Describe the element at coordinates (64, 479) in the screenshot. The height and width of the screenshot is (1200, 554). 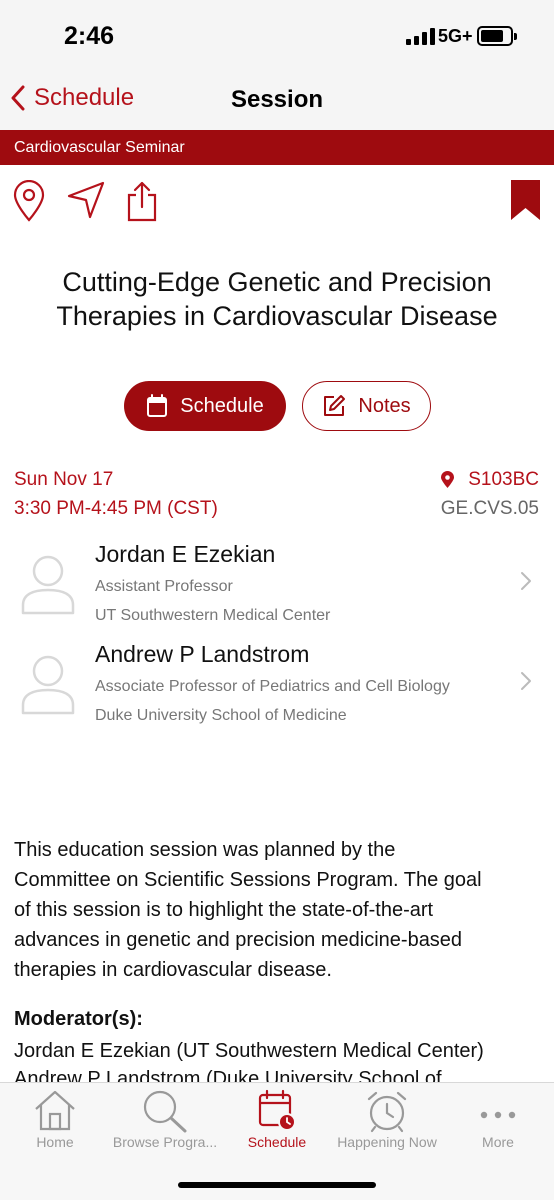
I see `session-date: Sun Nov 17` at that location.